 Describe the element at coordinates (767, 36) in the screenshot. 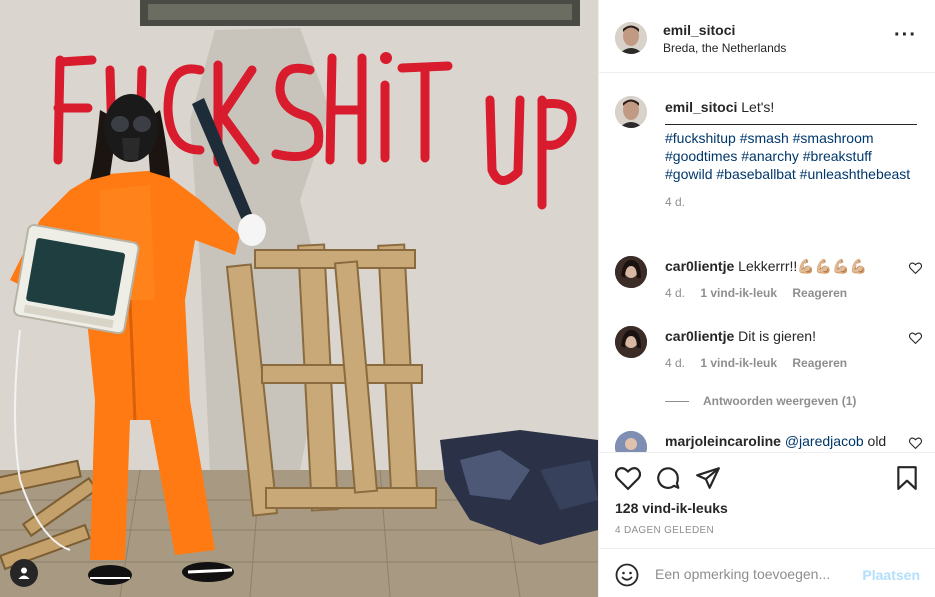

I see `post-header: emil_sitoci Breda, the Netherlands ···` at that location.